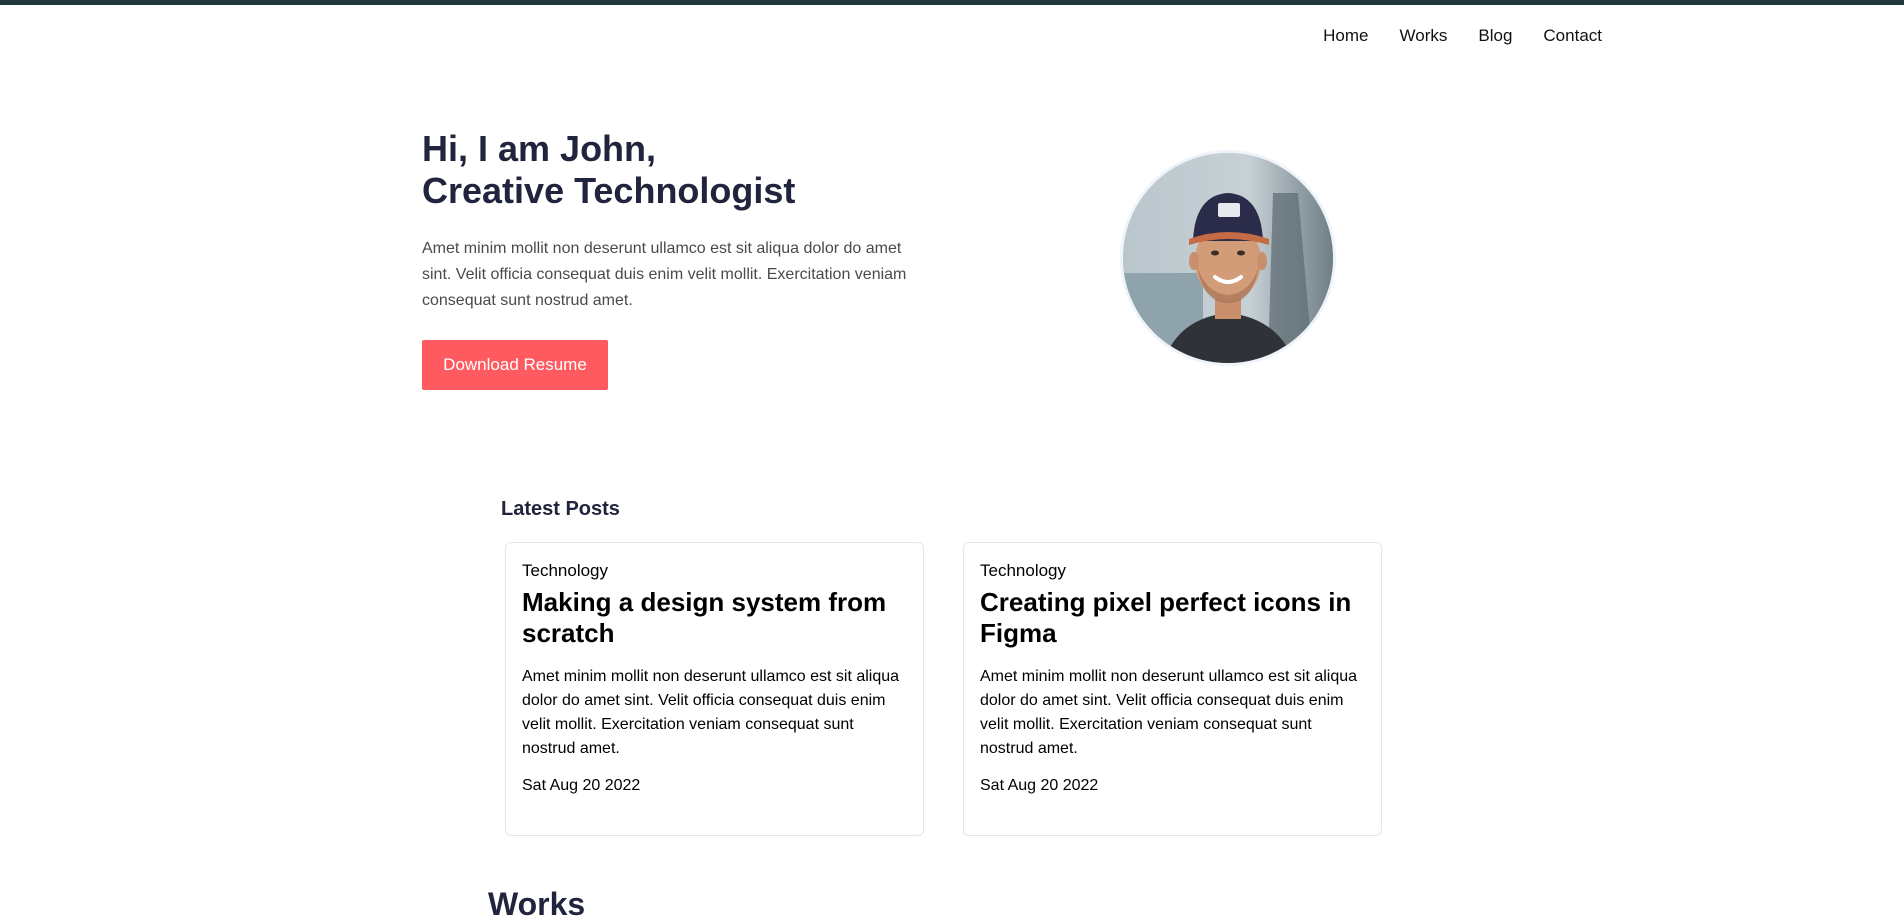 This screenshot has height=924, width=1904. What do you see at coordinates (714, 618) in the screenshot?
I see `post-title: Making a design system from scratch` at bounding box center [714, 618].